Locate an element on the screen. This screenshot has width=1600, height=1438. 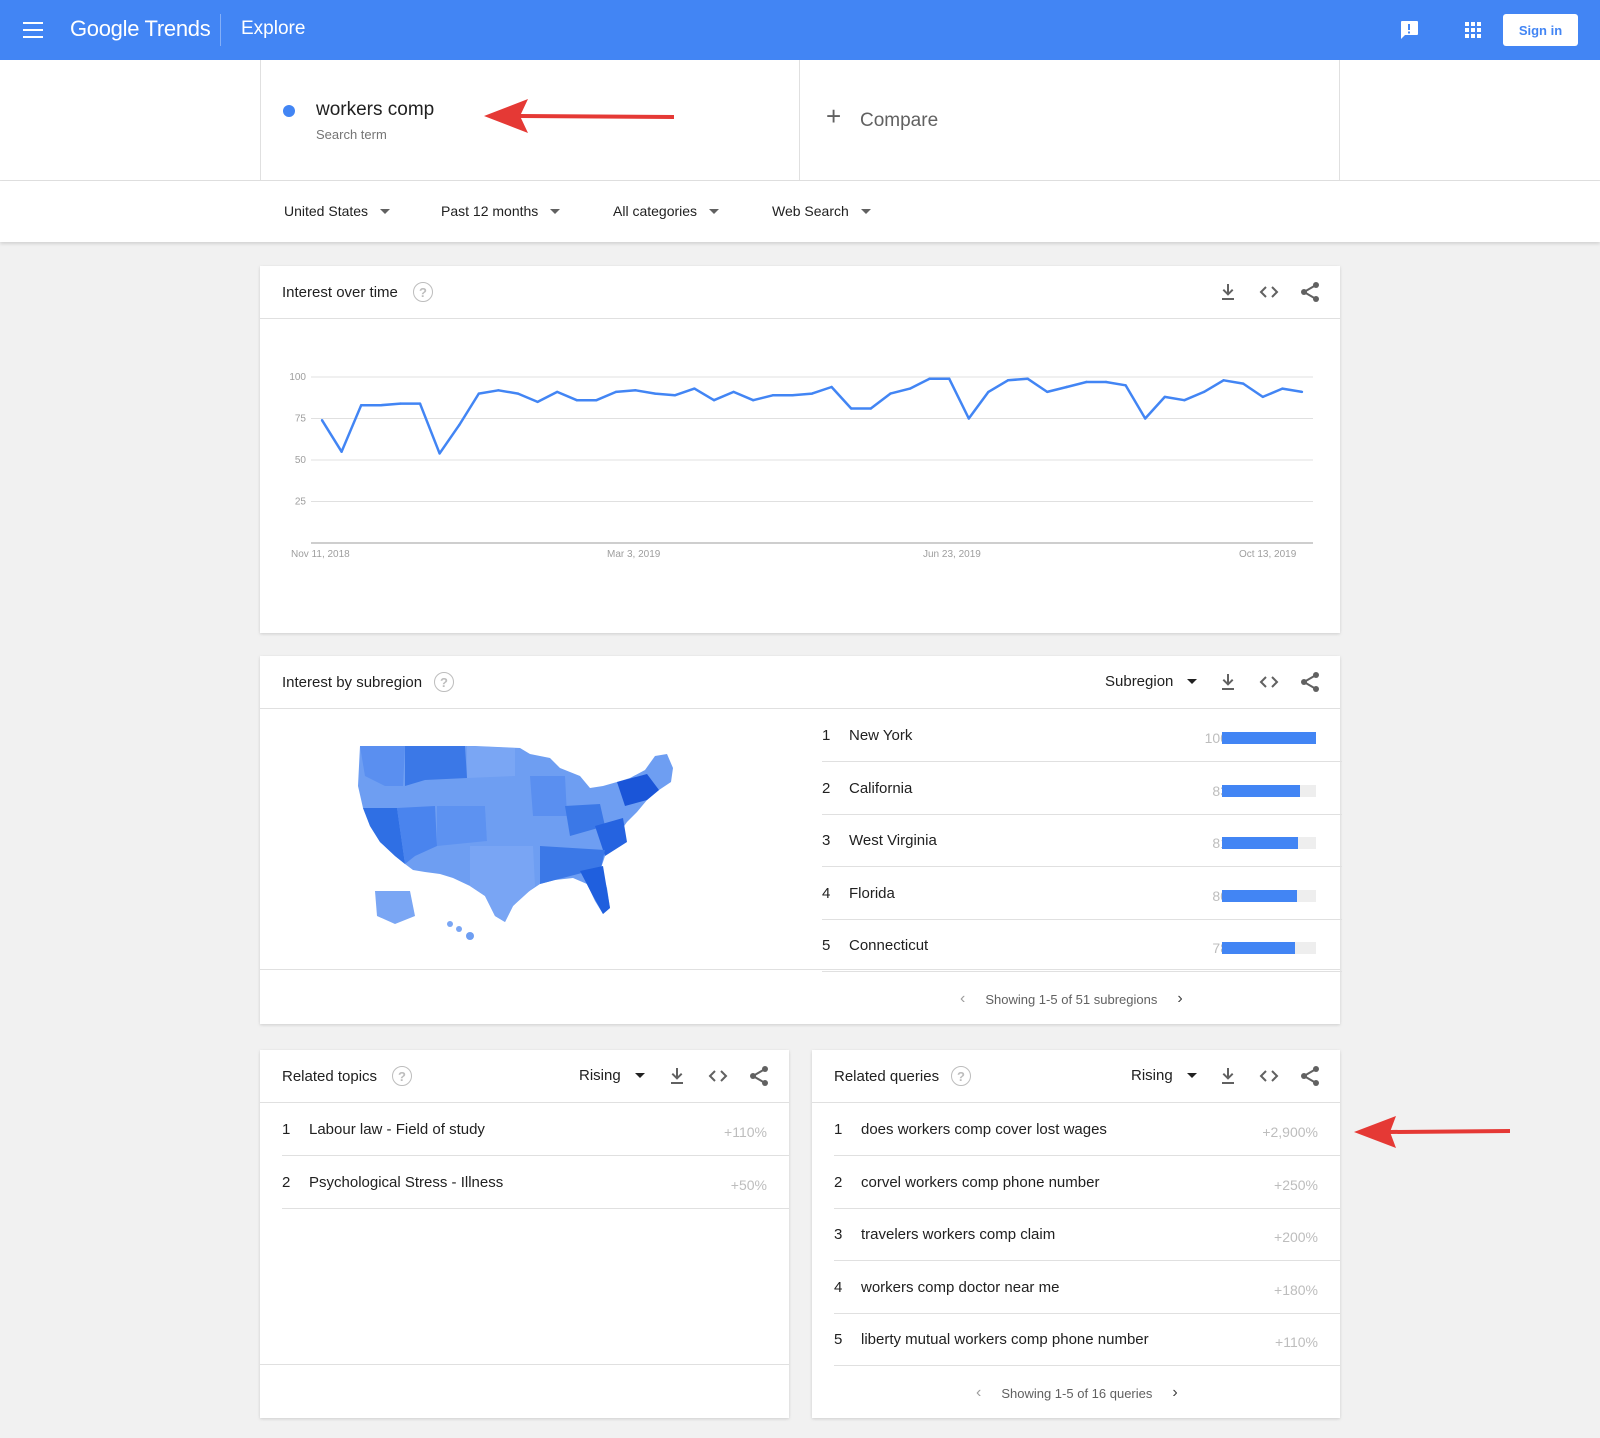
search-term-name: workers comp is located at coordinates (375, 110).